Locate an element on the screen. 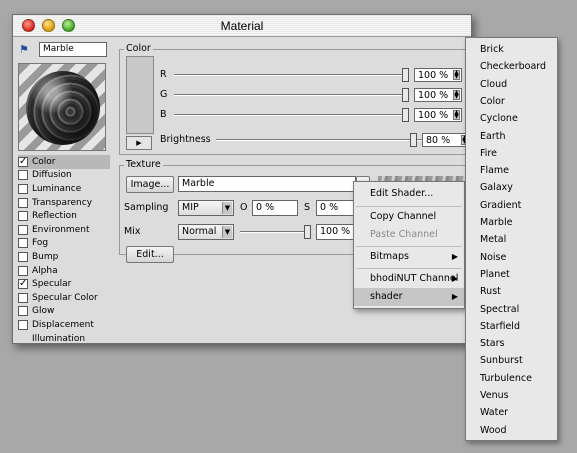 Image resolution: width=577 pixels, height=453 pixels. shader-item: Gradient is located at coordinates (511, 205).